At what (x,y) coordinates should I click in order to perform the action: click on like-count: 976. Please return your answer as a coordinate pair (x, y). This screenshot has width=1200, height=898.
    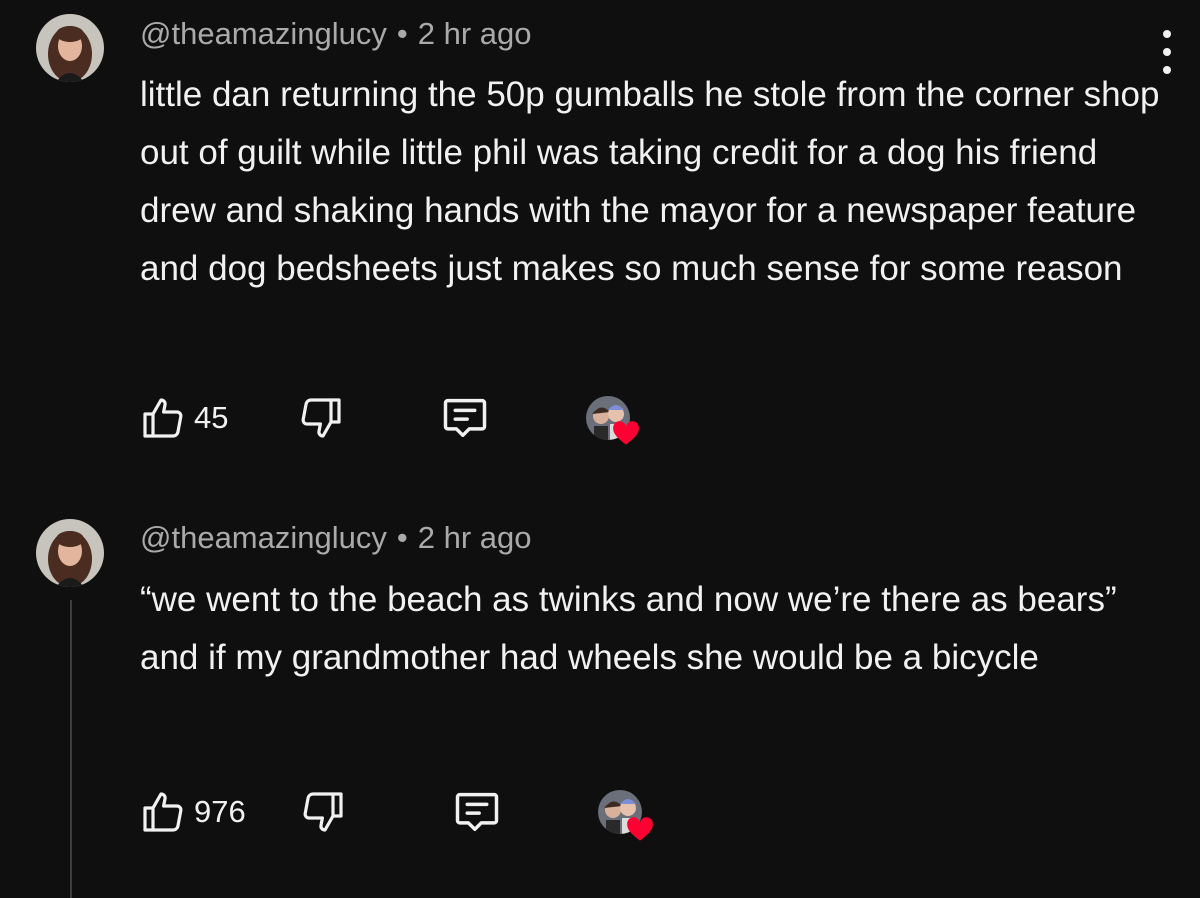
    Looking at the image, I should click on (220, 811).